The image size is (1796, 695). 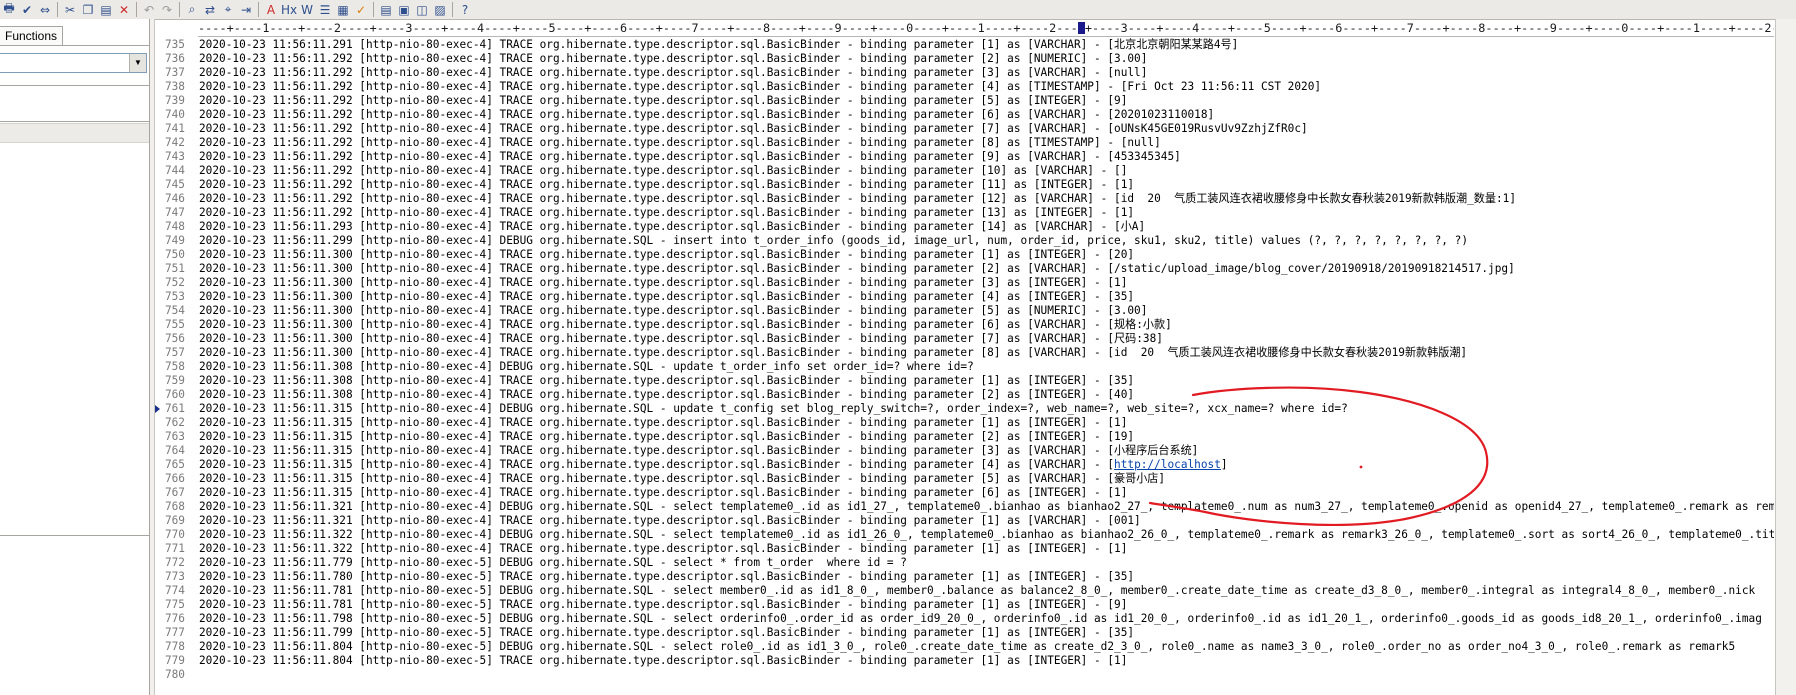 What do you see at coordinates (174, 58) in the screenshot?
I see `line-number: 736` at bounding box center [174, 58].